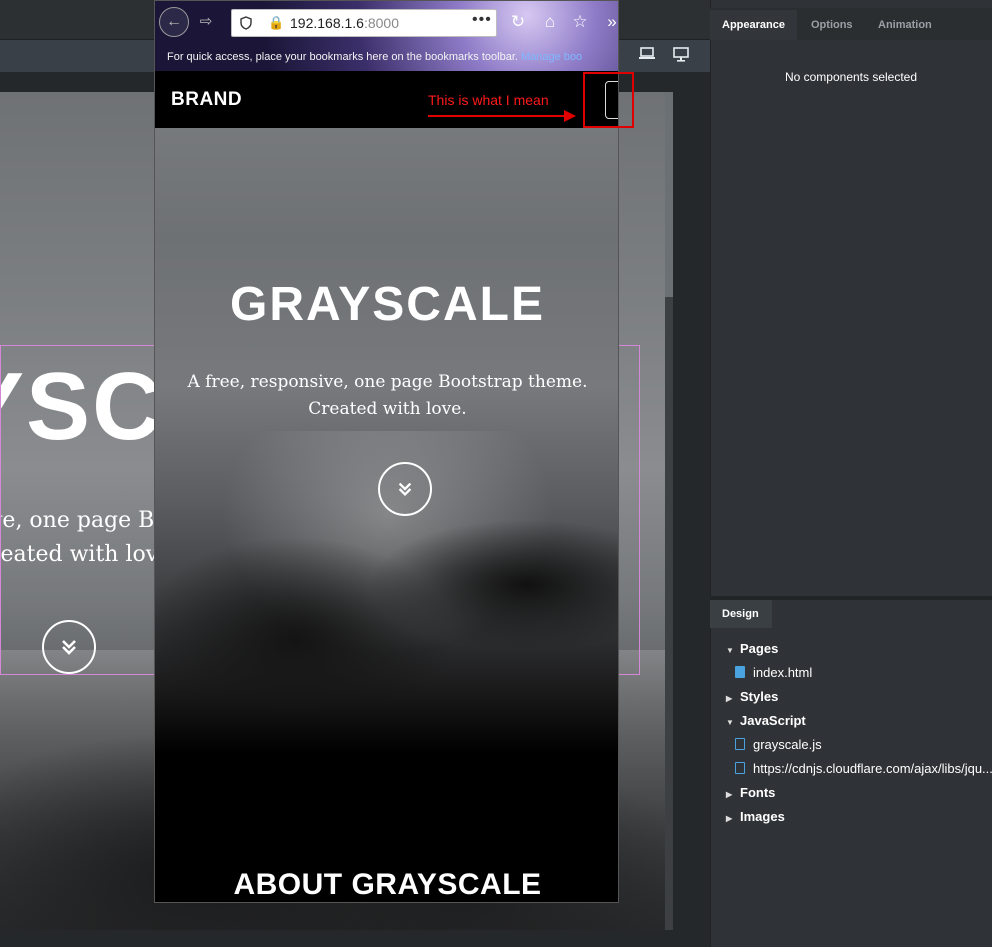 The height and width of the screenshot is (947, 992). Describe the element at coordinates (608, 22) in the screenshot. I see `overflow-chevron-icon: »` at that location.